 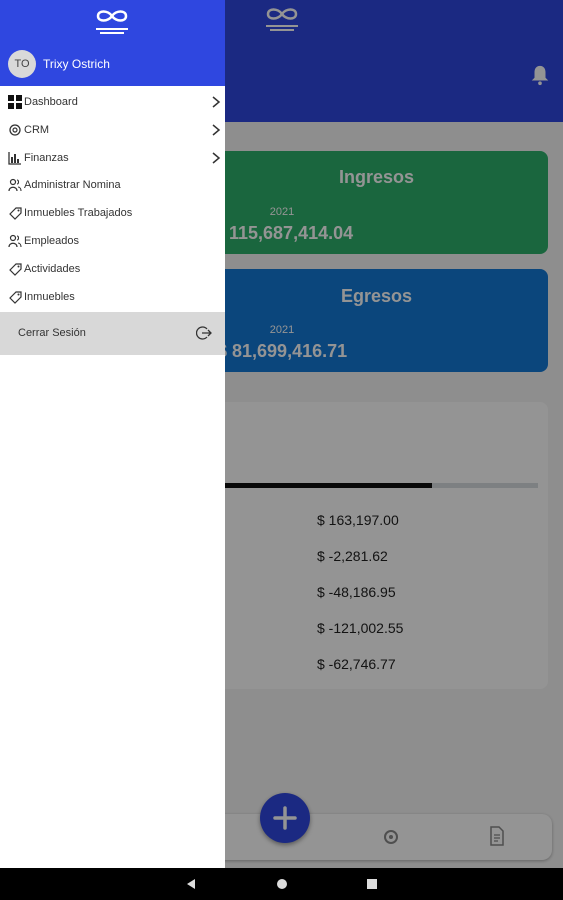 I want to click on menu-item-label: Empleados, so click(x=52, y=241).